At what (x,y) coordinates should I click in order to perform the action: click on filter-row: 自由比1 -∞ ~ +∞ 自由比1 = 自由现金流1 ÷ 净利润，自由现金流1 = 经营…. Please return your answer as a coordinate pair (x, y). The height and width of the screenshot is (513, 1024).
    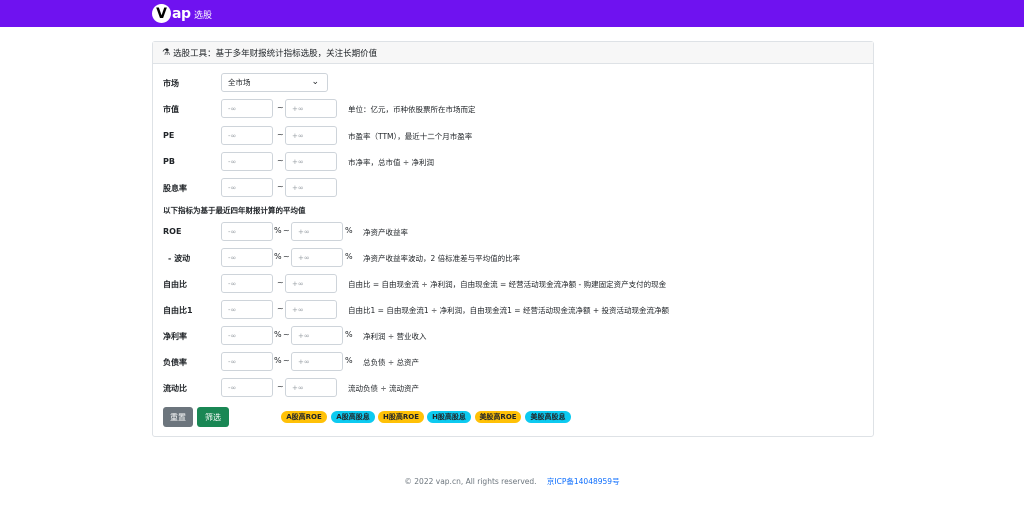
    Looking at the image, I should click on (513, 309).